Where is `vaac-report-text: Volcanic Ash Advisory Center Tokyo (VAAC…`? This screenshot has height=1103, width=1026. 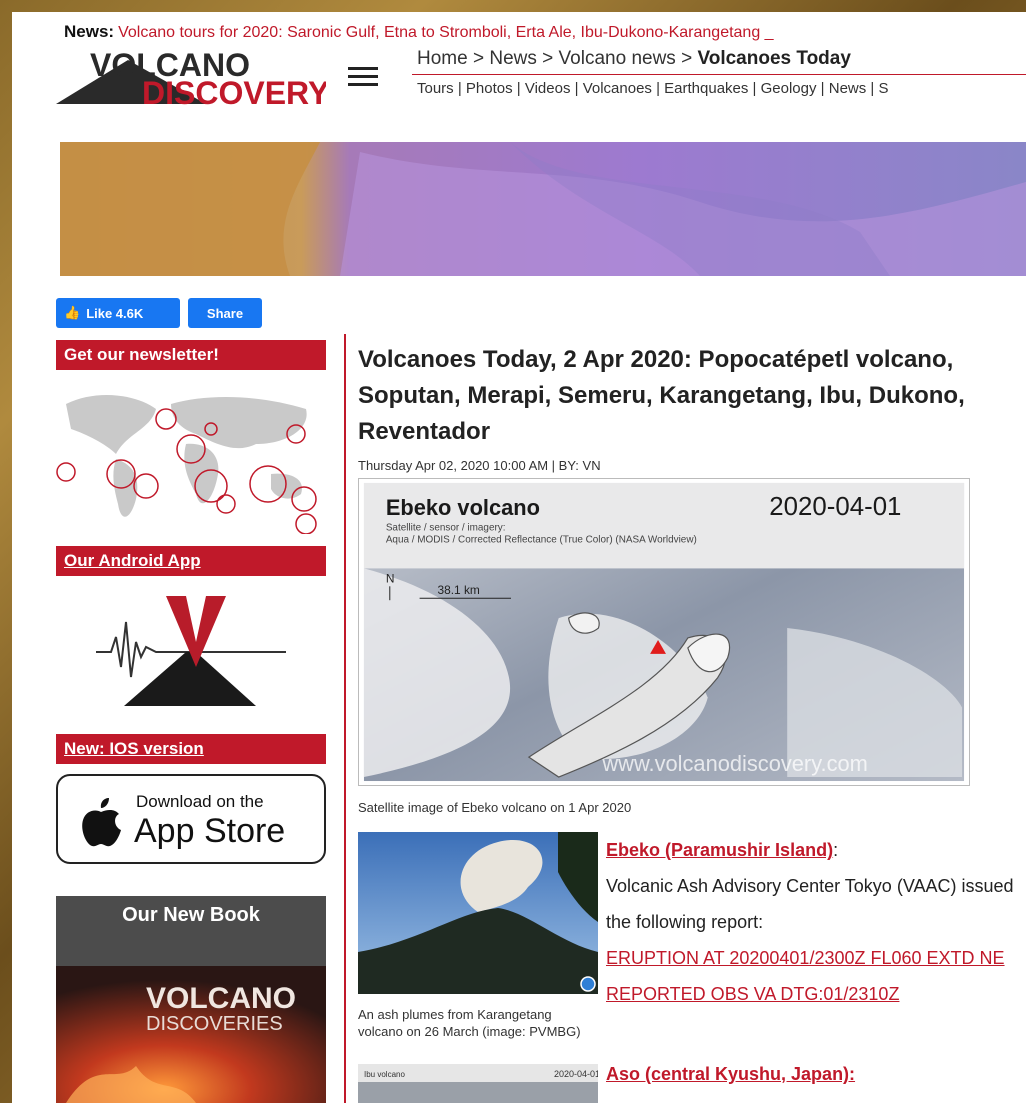 vaac-report-text: Volcanic Ash Advisory Center Tokyo (VAAC… is located at coordinates (810, 904).